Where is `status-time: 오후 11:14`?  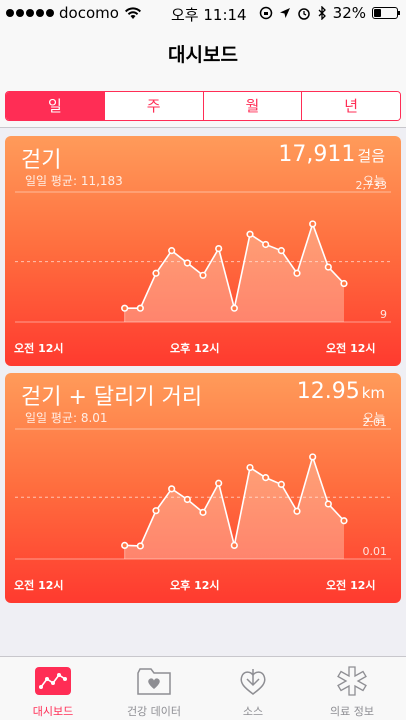 status-time: 오후 11:14 is located at coordinates (209, 15).